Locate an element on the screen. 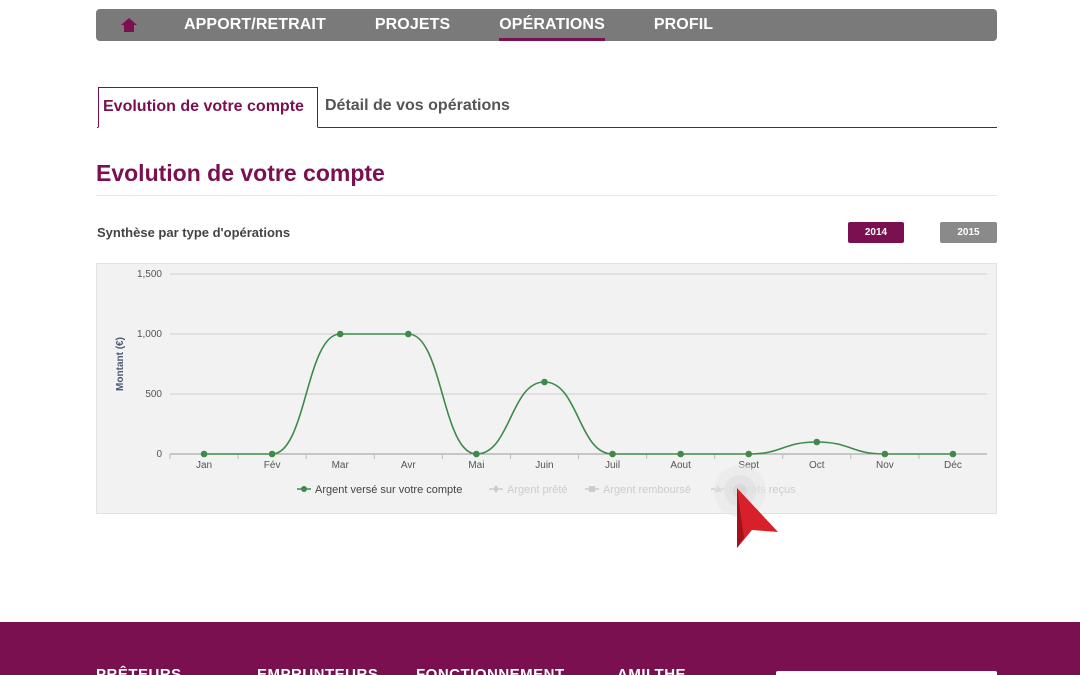  legend-item: Argent prêté is located at coordinates (528, 490).